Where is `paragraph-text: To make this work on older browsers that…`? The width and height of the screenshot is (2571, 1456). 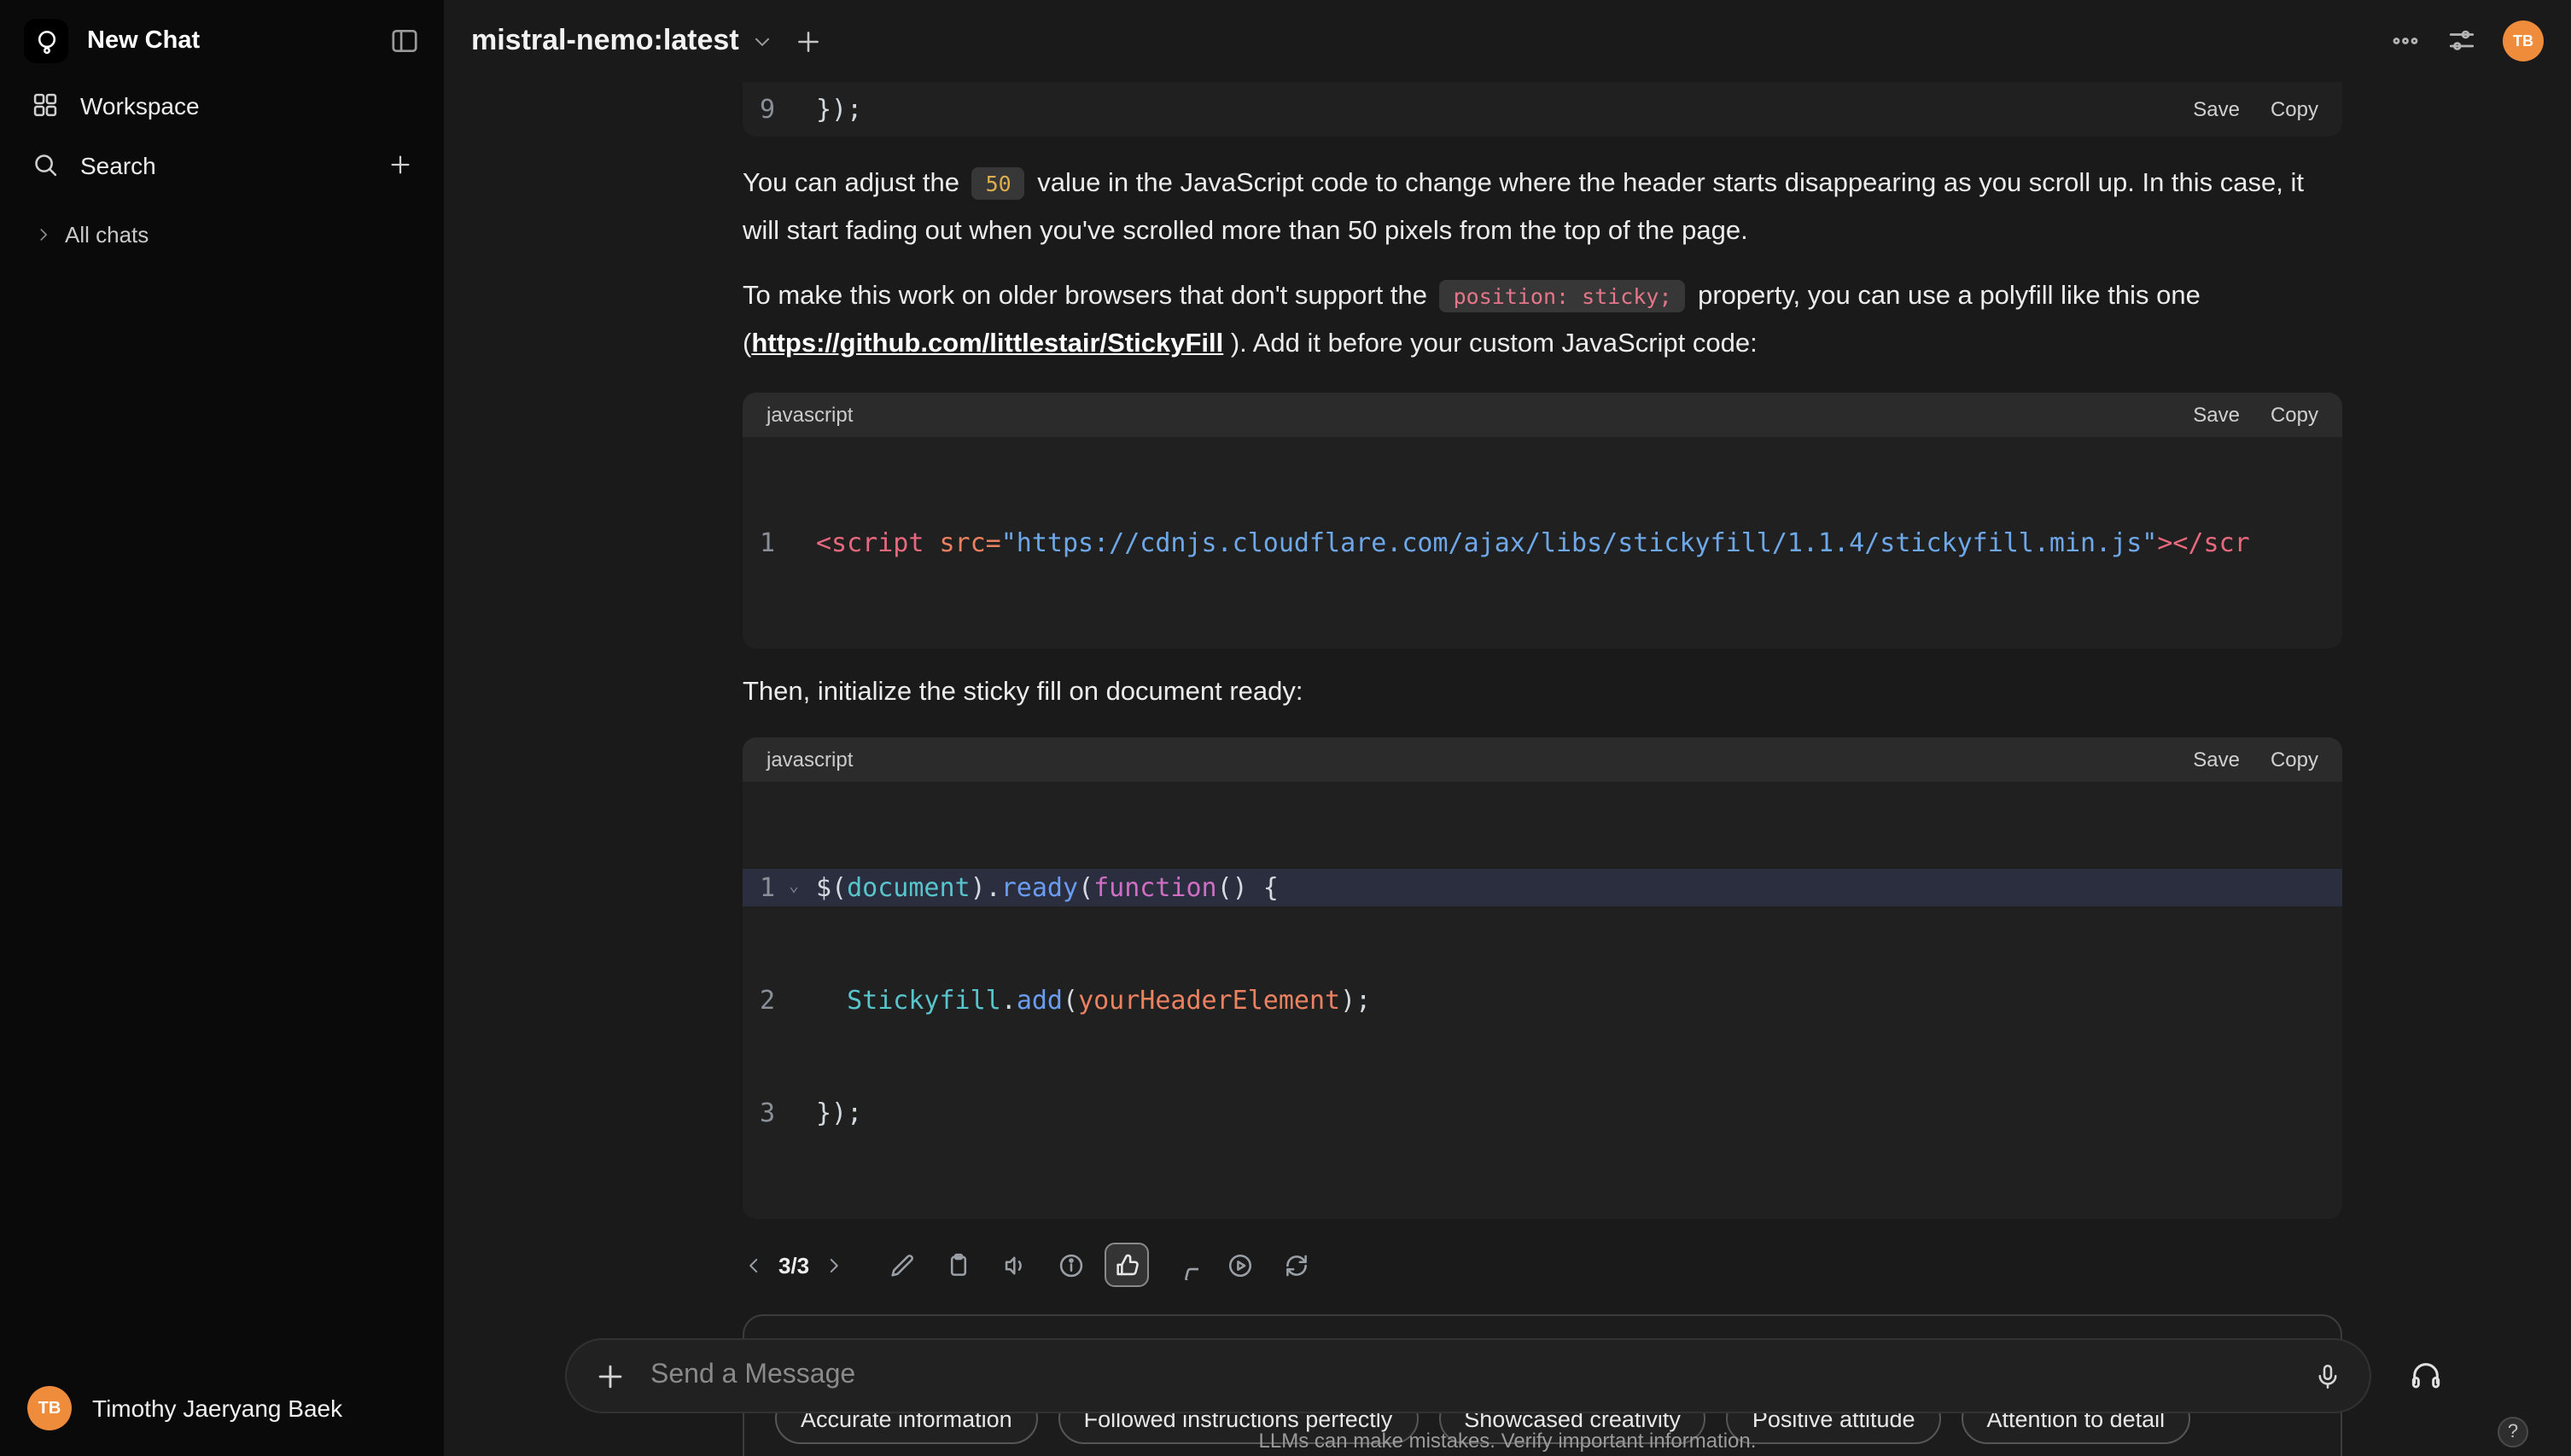
paragraph-text: To make this work on older browsers that… is located at coordinates (1089, 296).